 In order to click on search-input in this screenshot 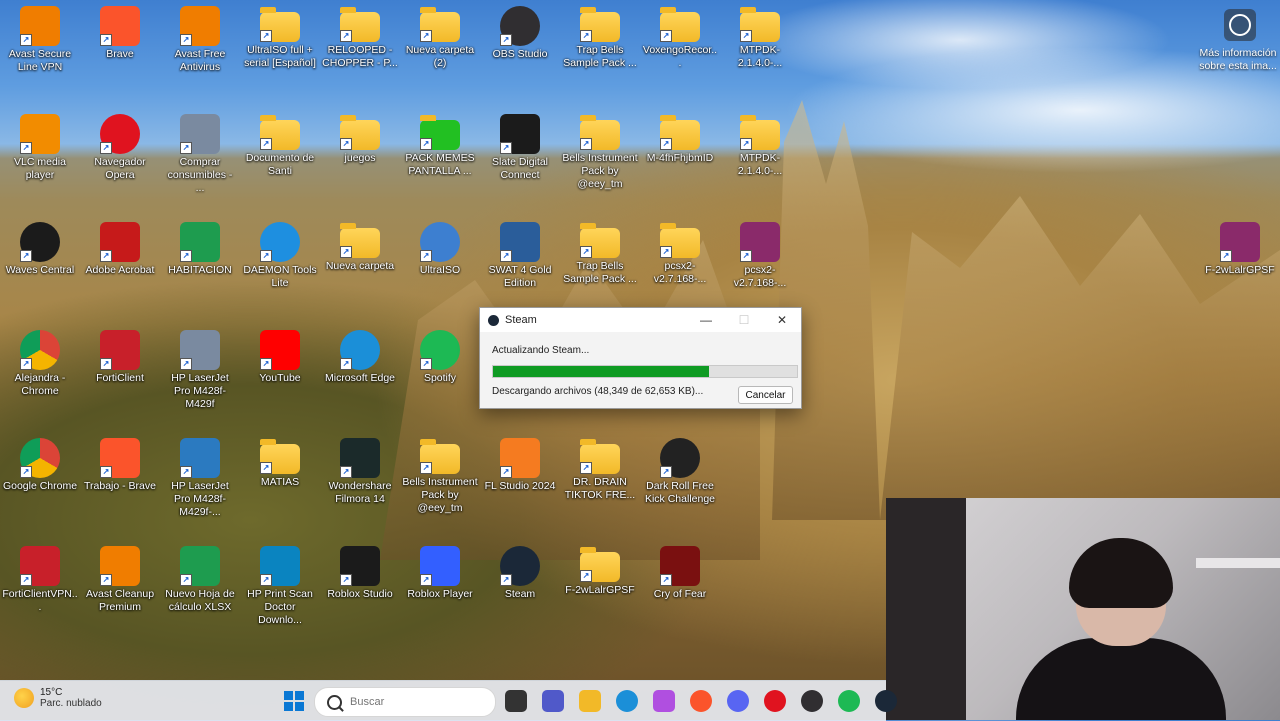, I will do `click(410, 702)`.